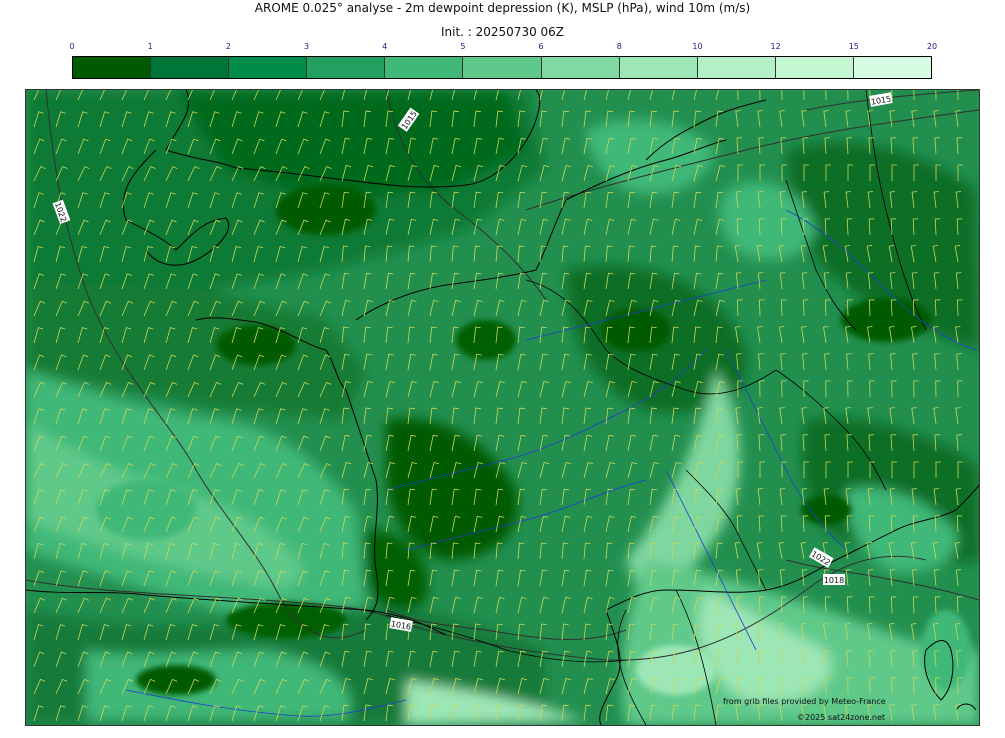 This screenshot has height=738, width=1005. I want to click on legend-tick-label: 20, so click(932, 46).